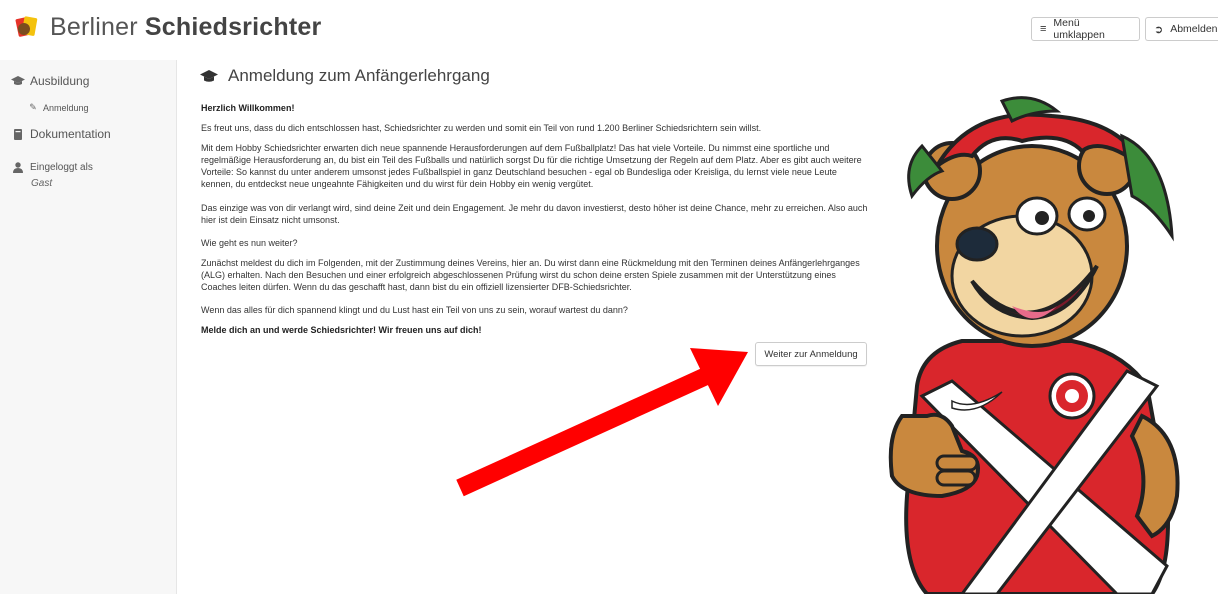 The width and height of the screenshot is (1218, 594). I want to click on sidebar-item-ausbildung: Ausbildung, so click(49, 81).